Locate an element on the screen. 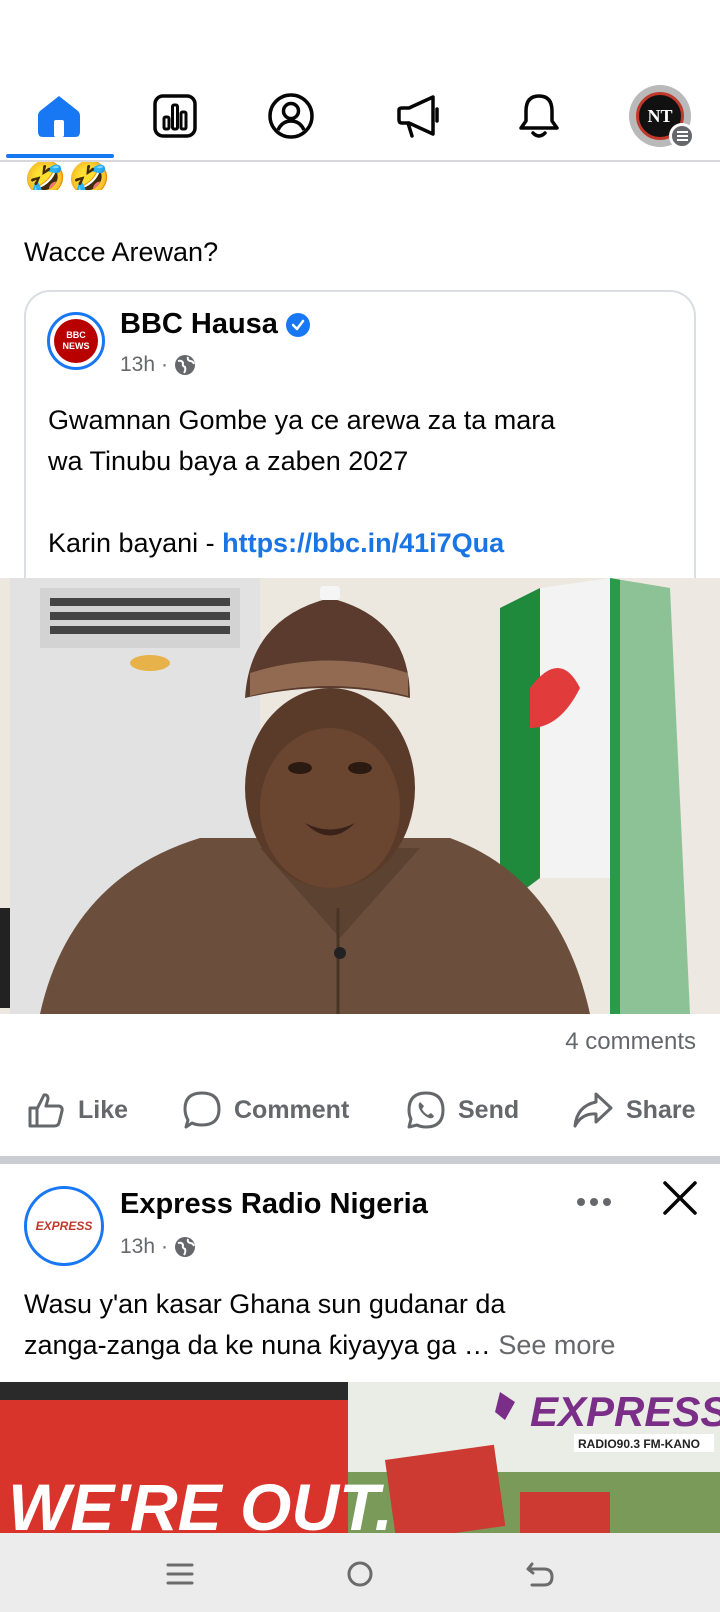 The height and width of the screenshot is (1612, 720). share-button: Share is located at coordinates (633, 1110).